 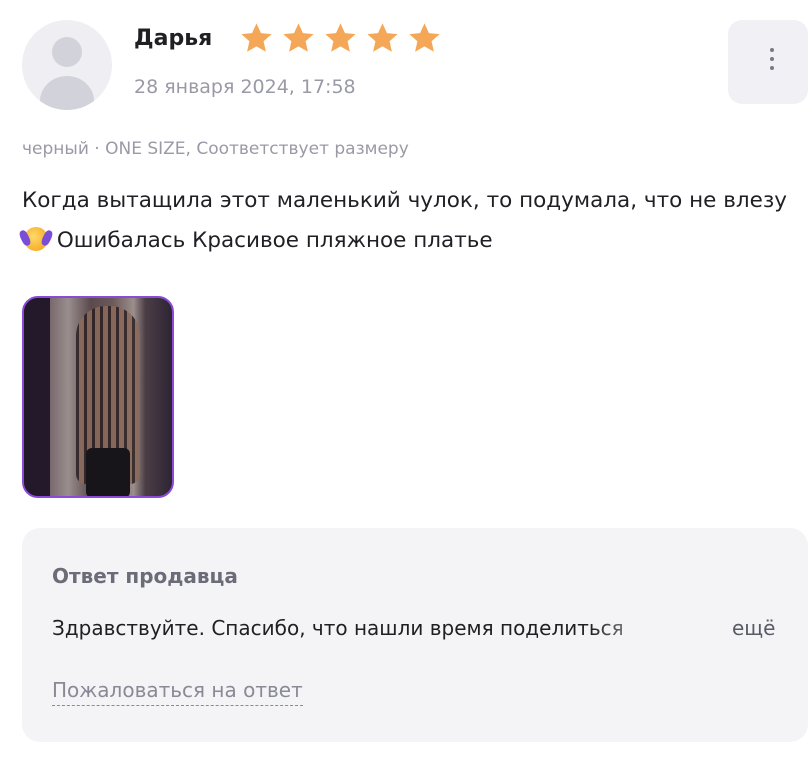 I want to click on more-vertical-icon, so click(x=772, y=59).